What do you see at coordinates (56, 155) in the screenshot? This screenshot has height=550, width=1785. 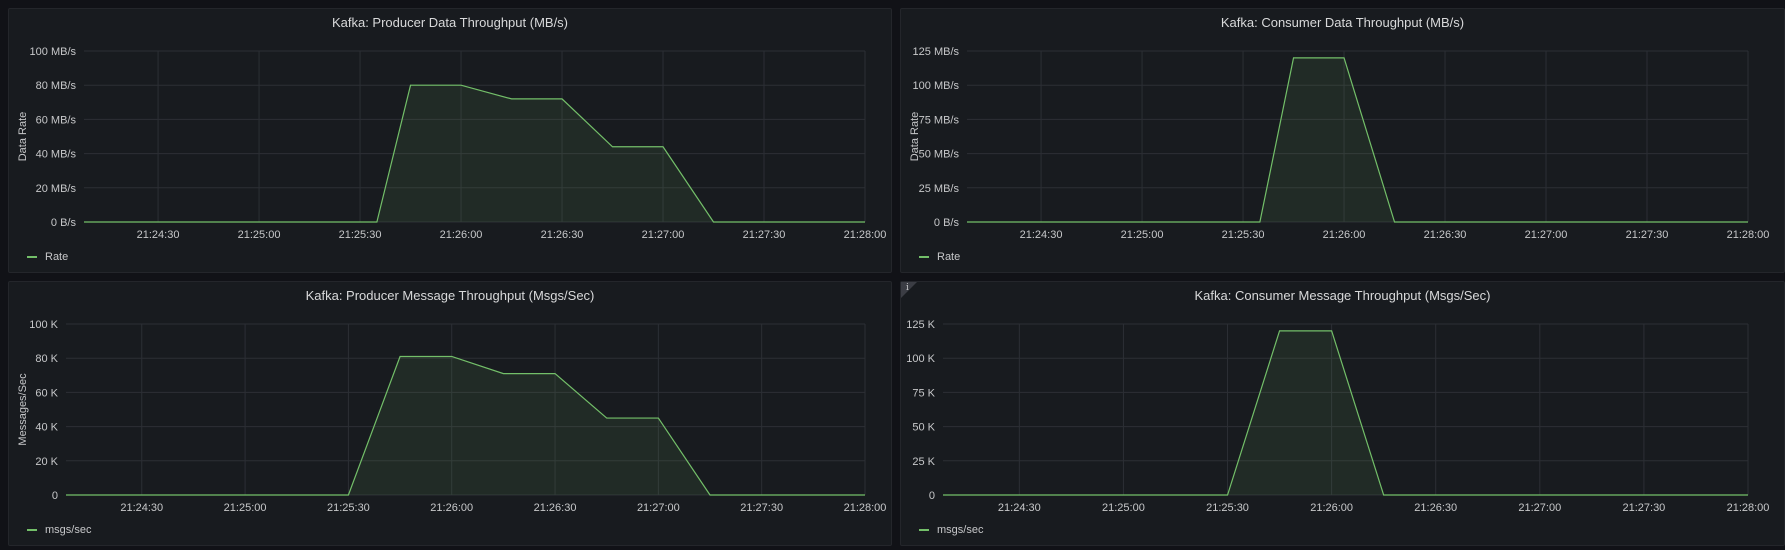 I see `y-tick-label: 40 MB/s` at bounding box center [56, 155].